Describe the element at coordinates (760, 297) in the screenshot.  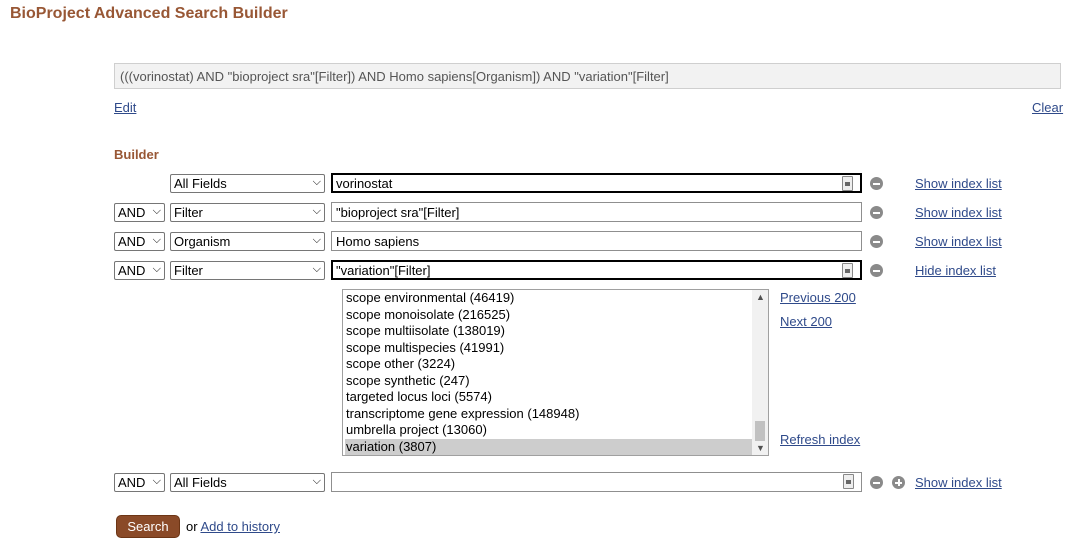
I see `scroll-up-icon: ▲` at that location.